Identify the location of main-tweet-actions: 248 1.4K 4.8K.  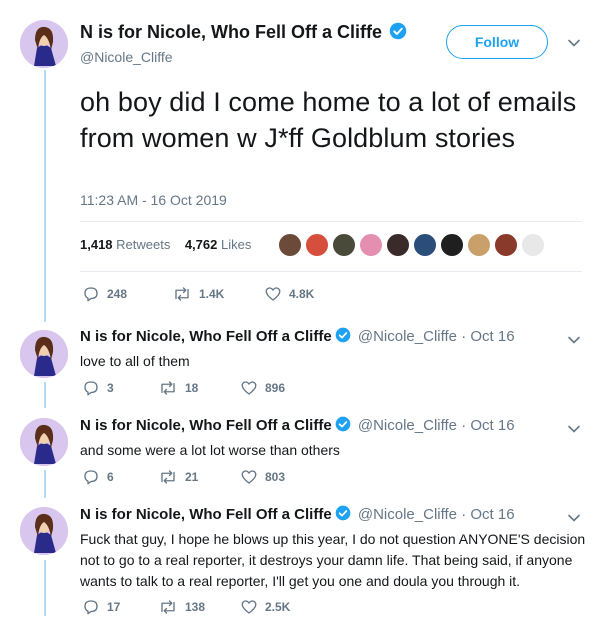
(198, 294).